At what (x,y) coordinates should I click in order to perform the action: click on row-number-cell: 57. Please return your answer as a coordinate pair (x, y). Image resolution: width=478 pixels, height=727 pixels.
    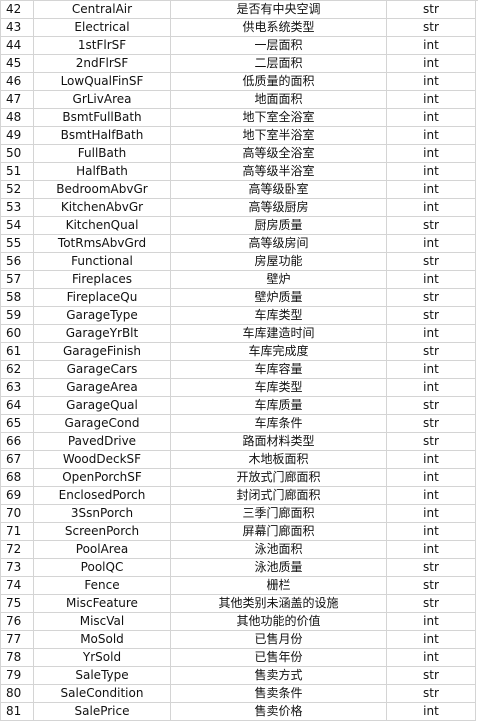
    Looking at the image, I should click on (17, 279).